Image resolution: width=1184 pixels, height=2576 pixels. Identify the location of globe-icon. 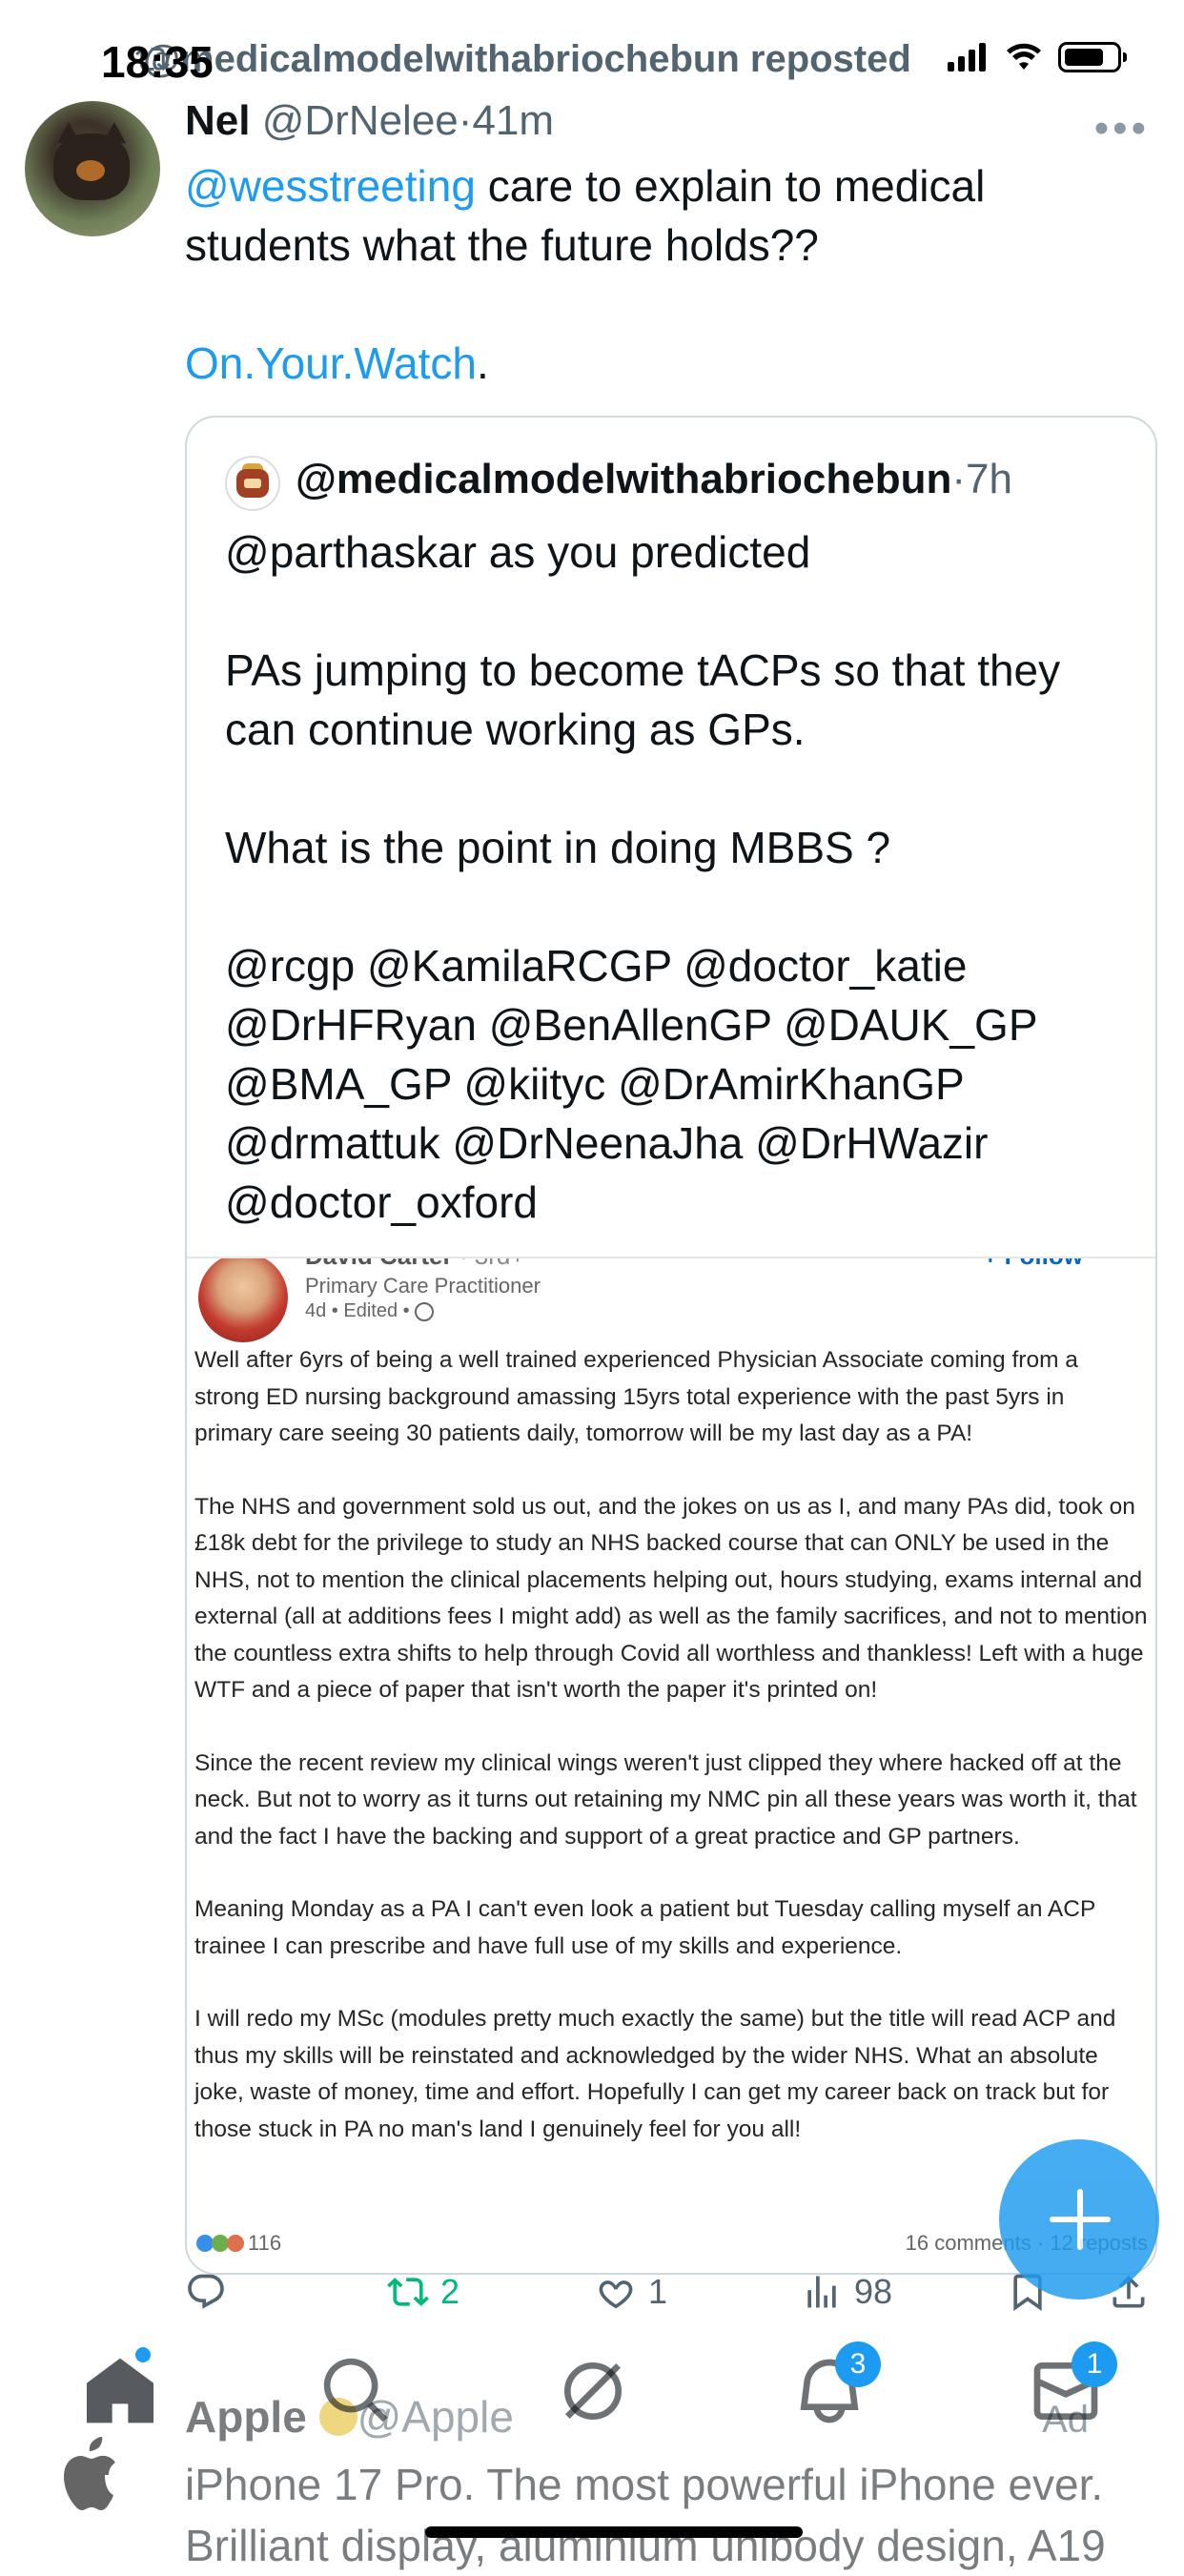
(425, 1311).